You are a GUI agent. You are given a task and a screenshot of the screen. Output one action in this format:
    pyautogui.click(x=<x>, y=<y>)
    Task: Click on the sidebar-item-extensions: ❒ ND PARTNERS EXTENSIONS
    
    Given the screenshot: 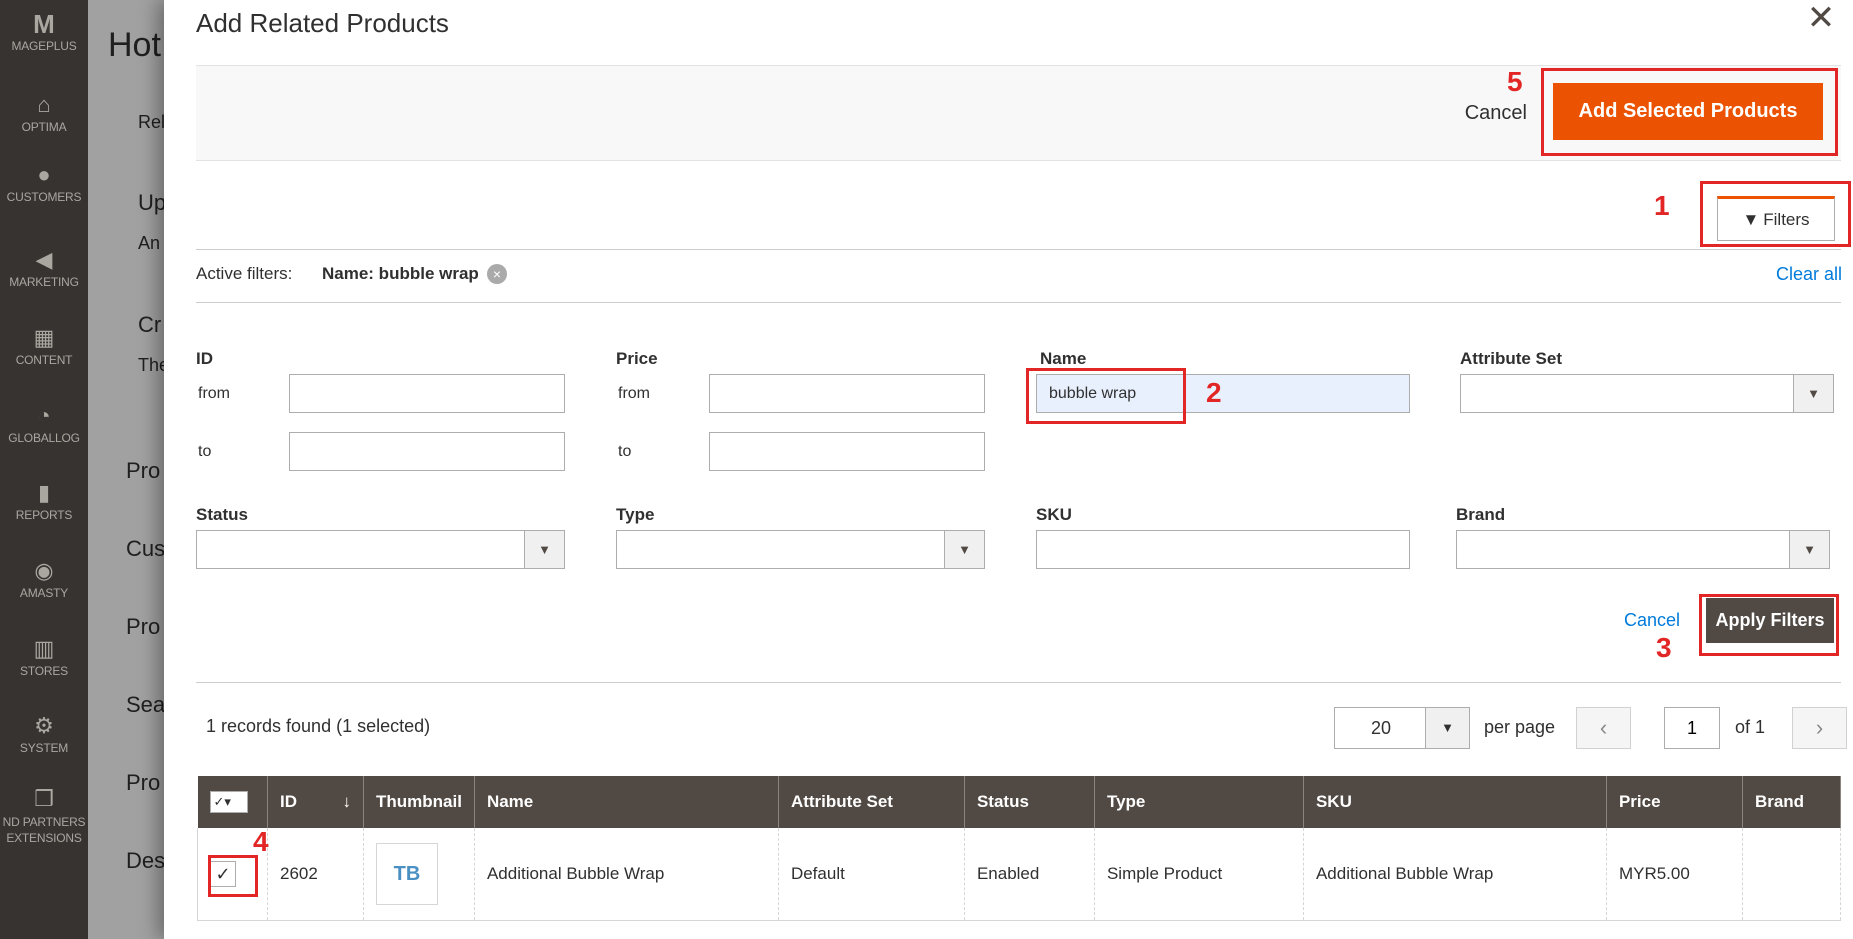 What is the action you would take?
    pyautogui.click(x=44, y=816)
    